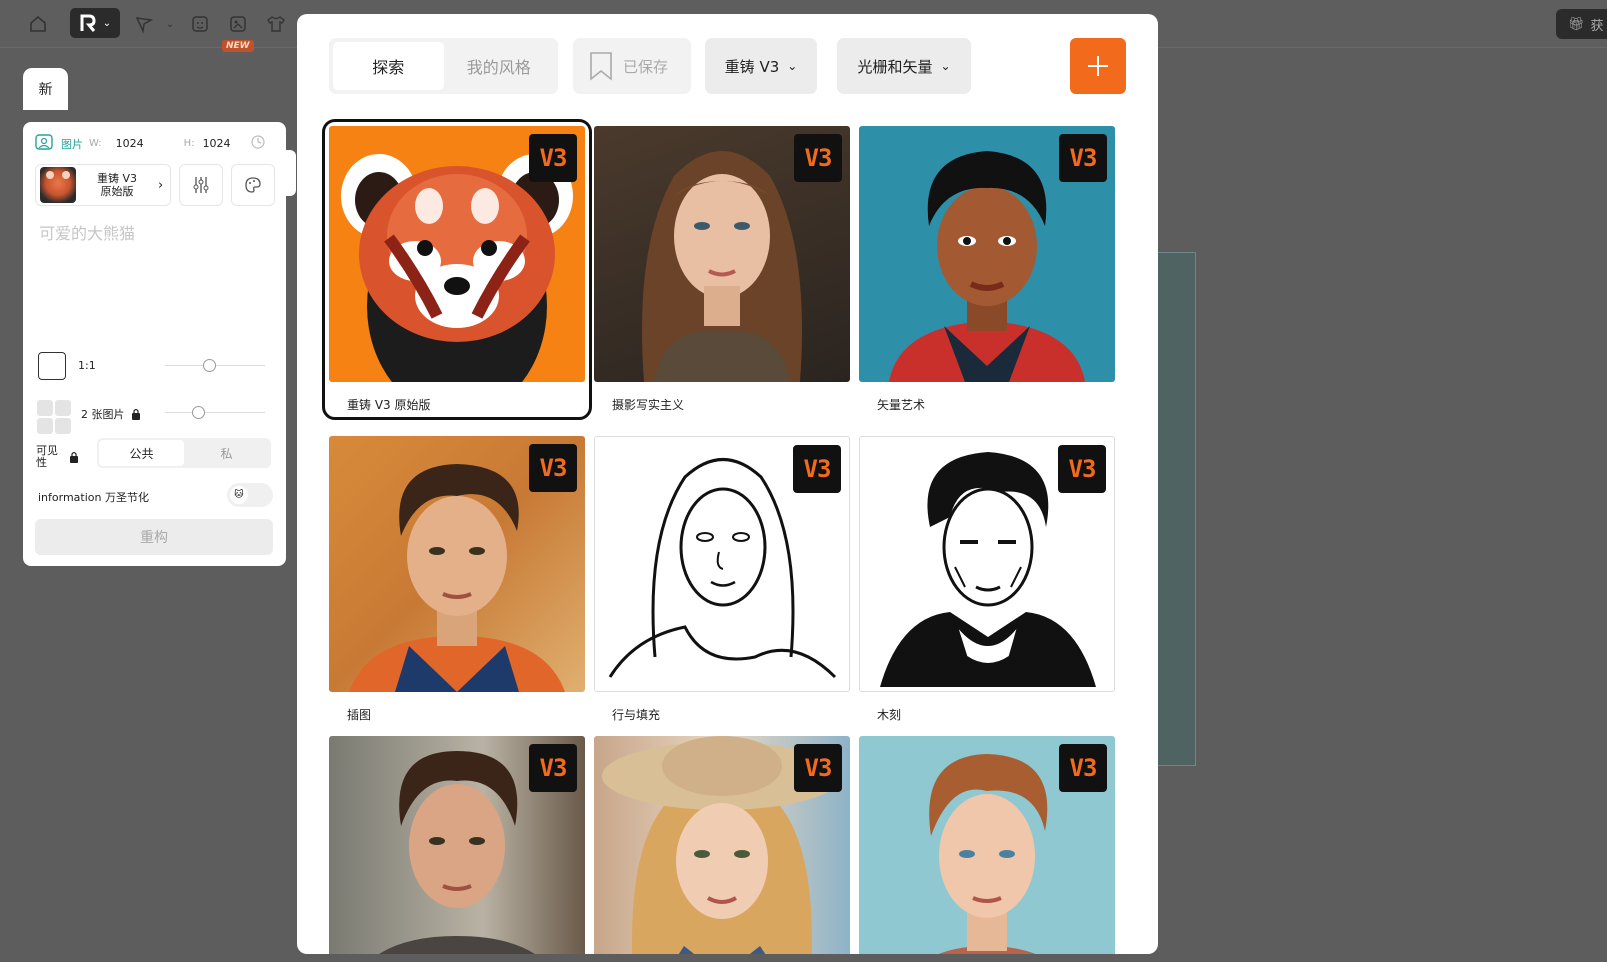 Image resolution: width=1607 pixels, height=962 pixels. I want to click on model-dropdown-label: 重铸 V3, so click(752, 66).